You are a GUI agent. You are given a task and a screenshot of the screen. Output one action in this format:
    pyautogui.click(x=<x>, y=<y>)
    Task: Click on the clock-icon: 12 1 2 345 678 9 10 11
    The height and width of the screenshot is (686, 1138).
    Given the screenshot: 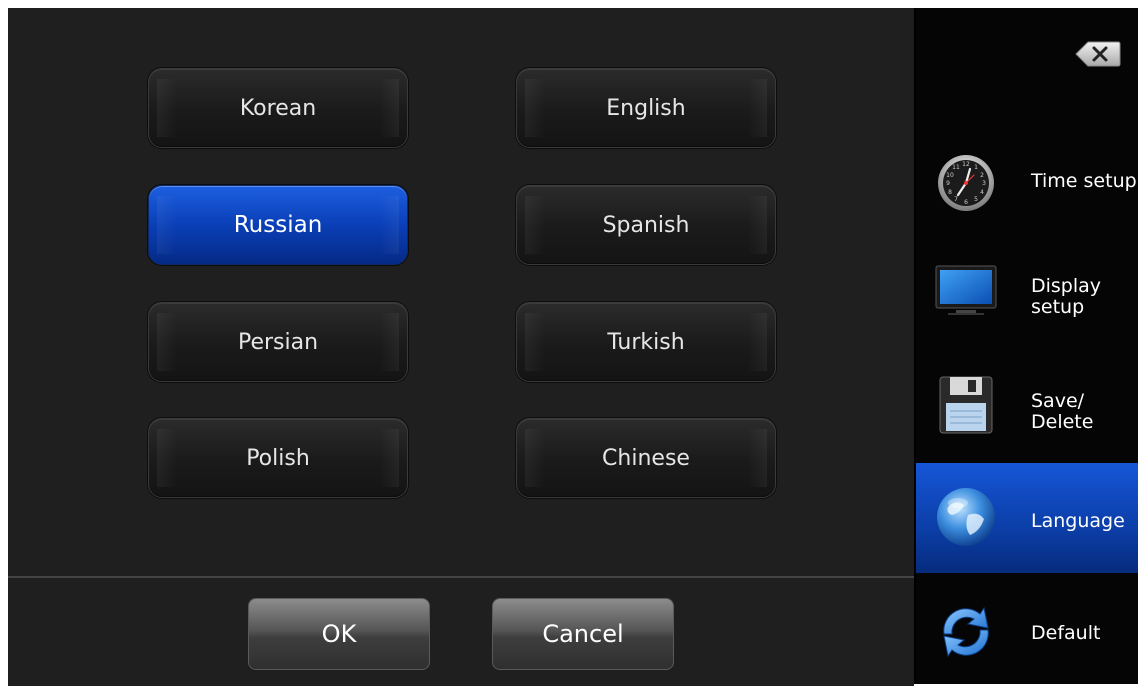 What is the action you would take?
    pyautogui.click(x=966, y=183)
    